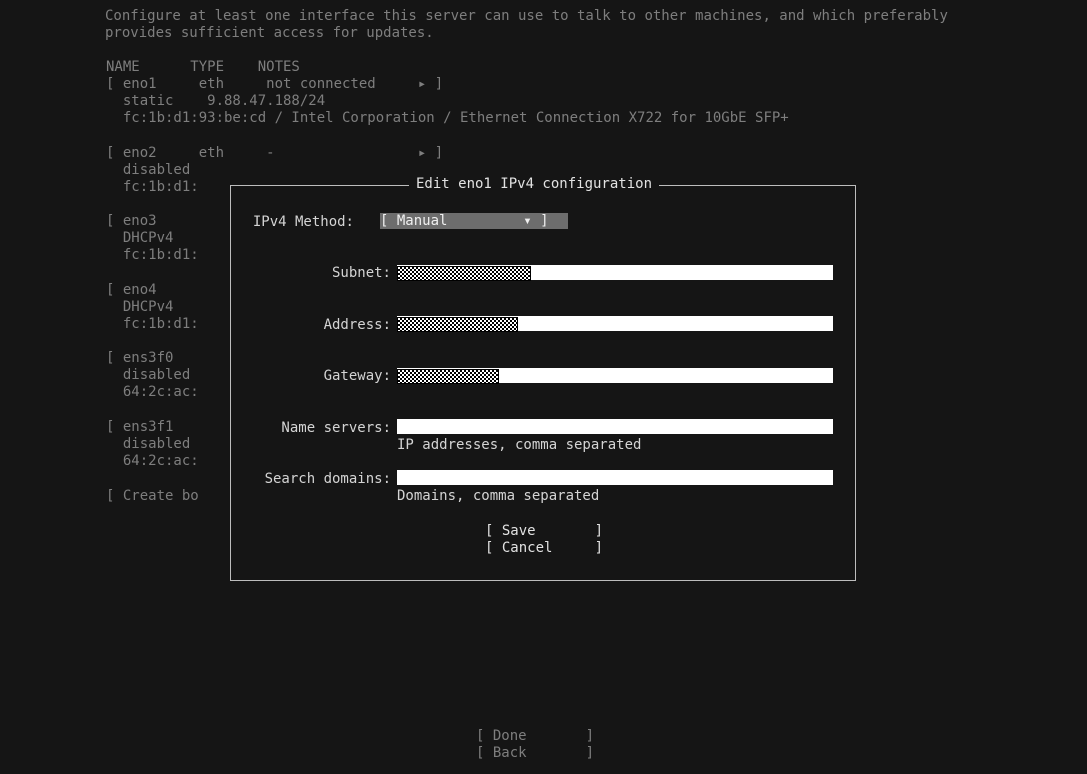  Describe the element at coordinates (152, 255) in the screenshot. I see `interface-eno3-hw: fc:1b:d1:` at that location.